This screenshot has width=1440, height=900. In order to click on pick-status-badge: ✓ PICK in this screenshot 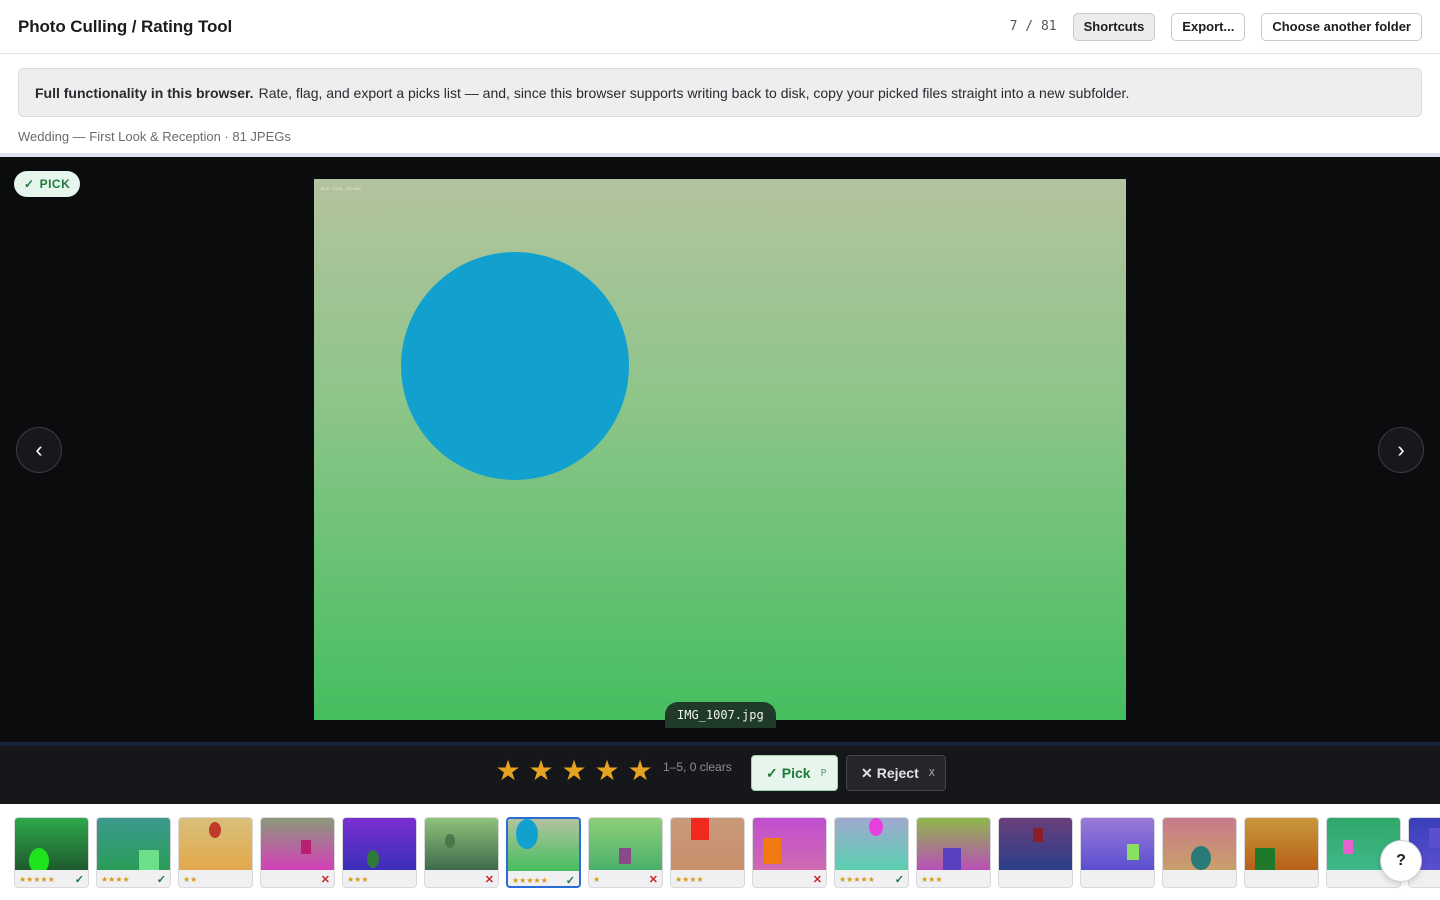, I will do `click(47, 184)`.